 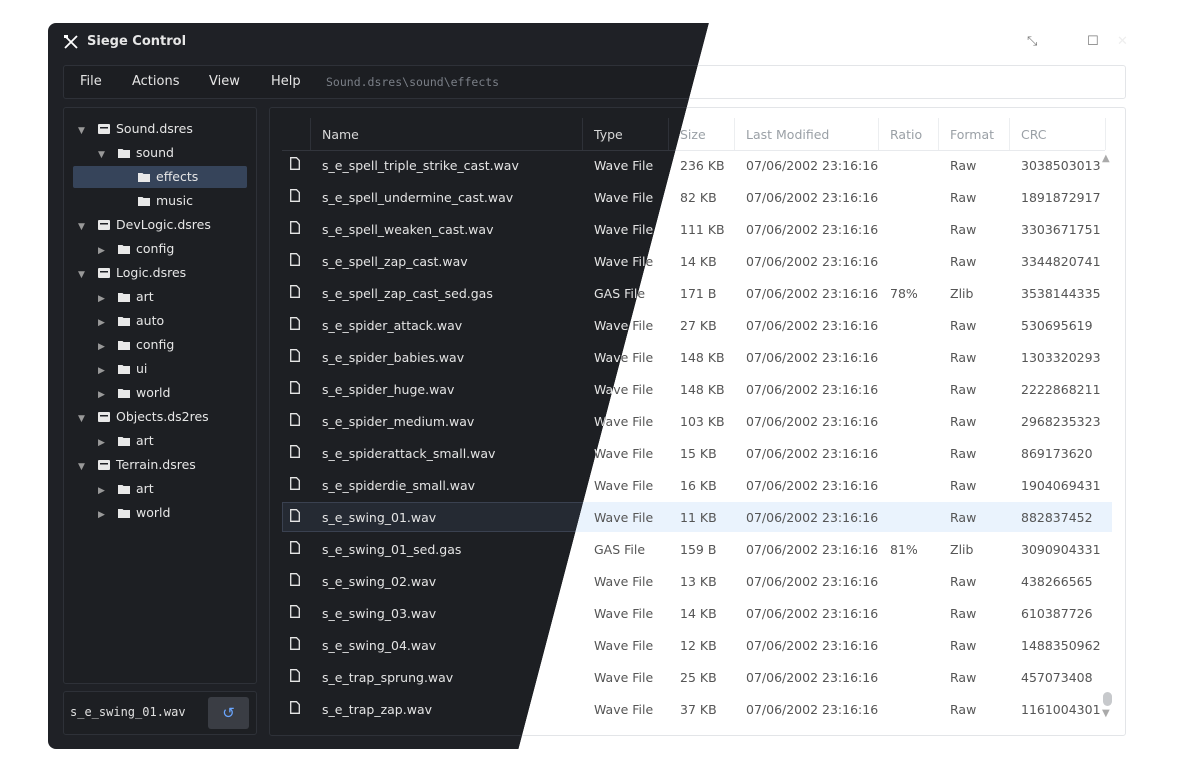 What do you see at coordinates (608, 134) in the screenshot?
I see `column-header-type: Type` at bounding box center [608, 134].